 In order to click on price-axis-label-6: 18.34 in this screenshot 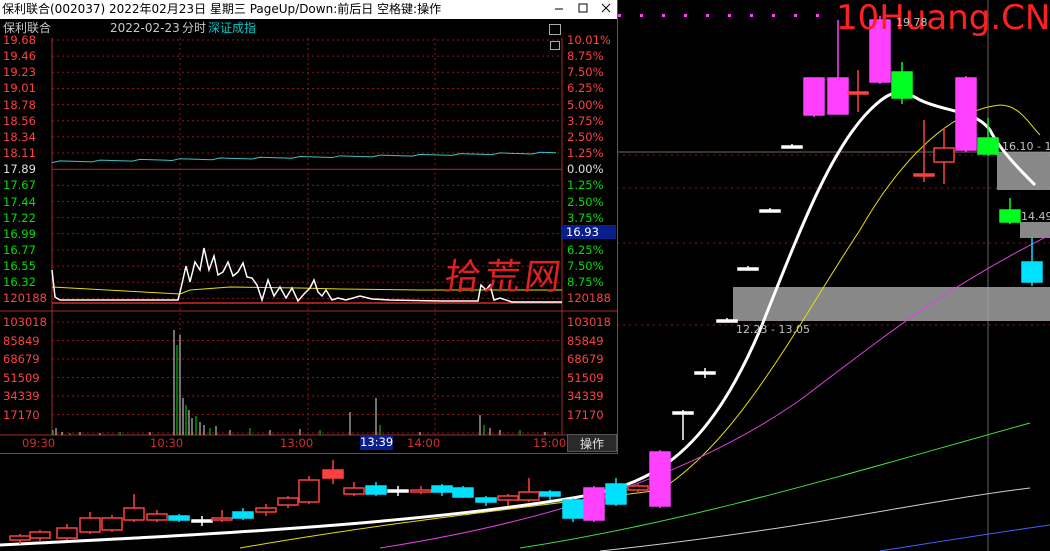, I will do `click(19, 136)`.